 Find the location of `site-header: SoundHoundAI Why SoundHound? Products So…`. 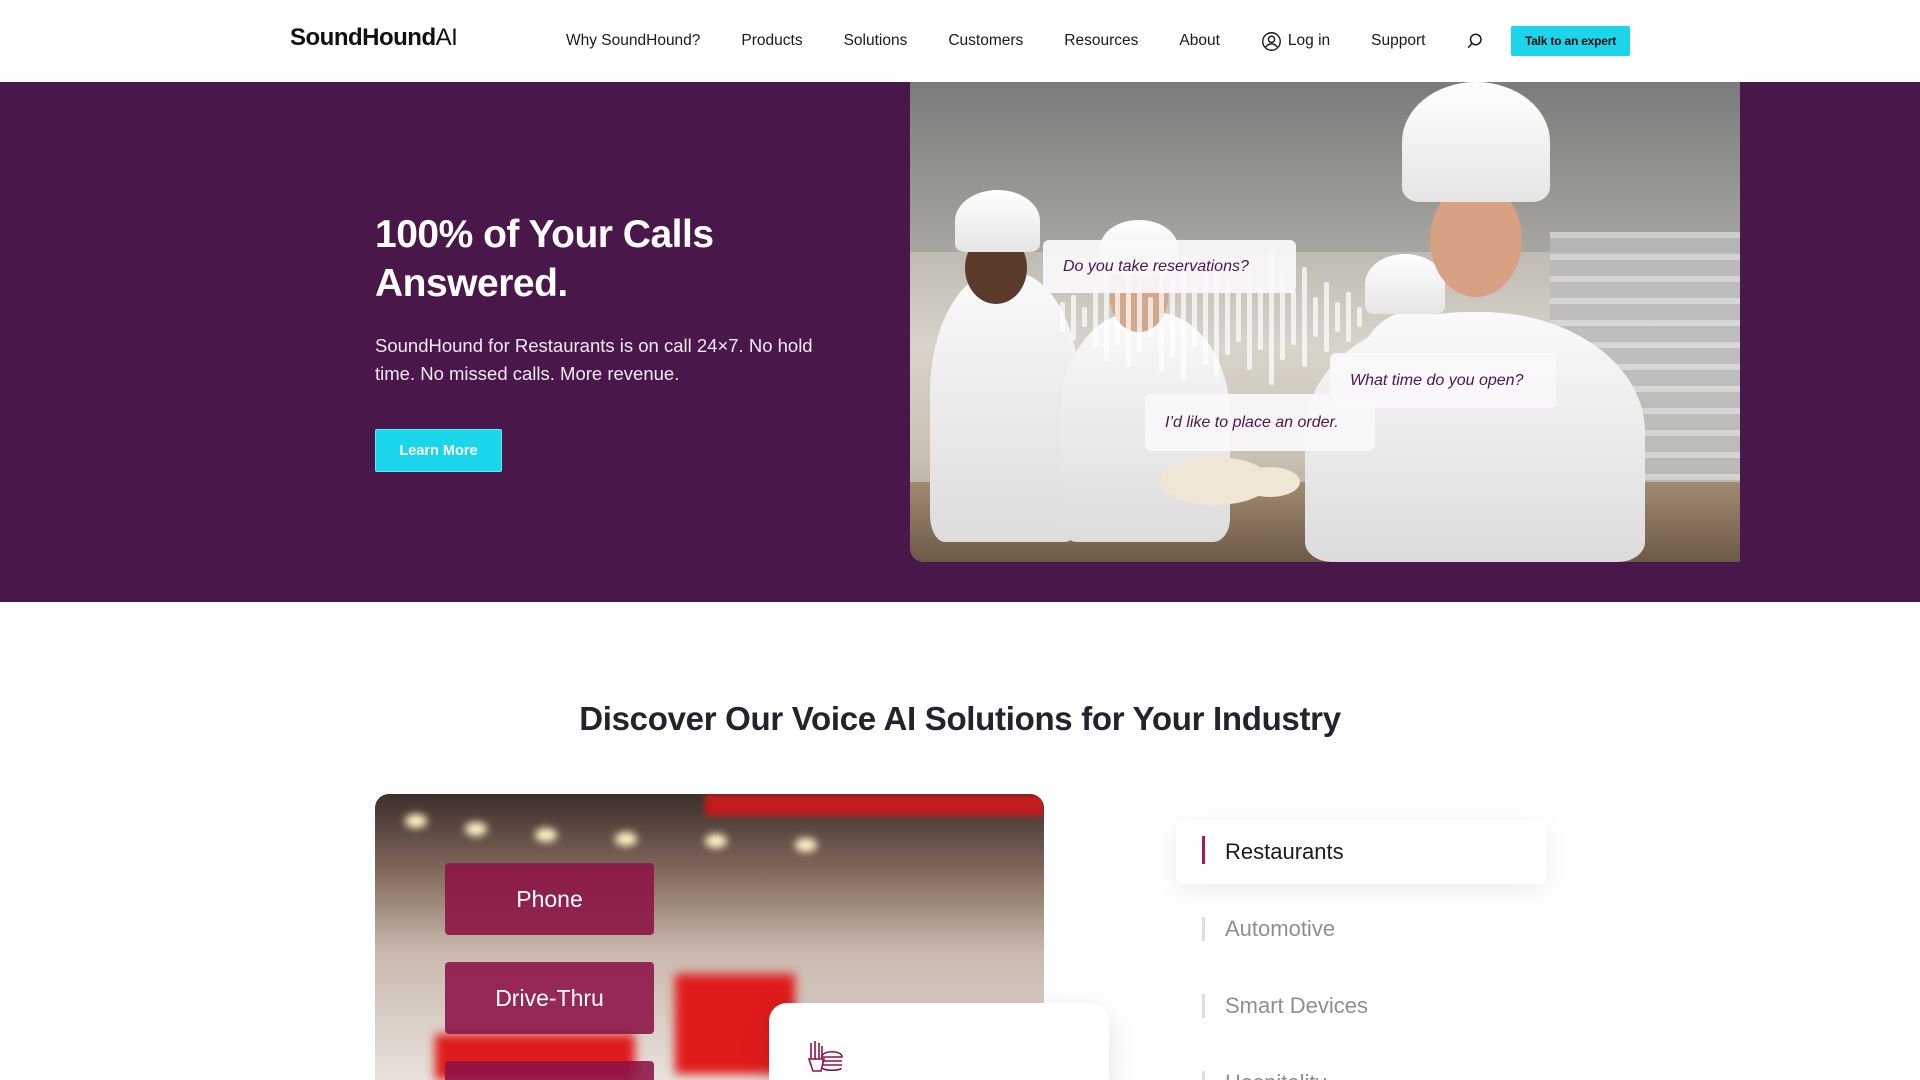

site-header: SoundHoundAI Why SoundHound? Products So… is located at coordinates (960, 41).